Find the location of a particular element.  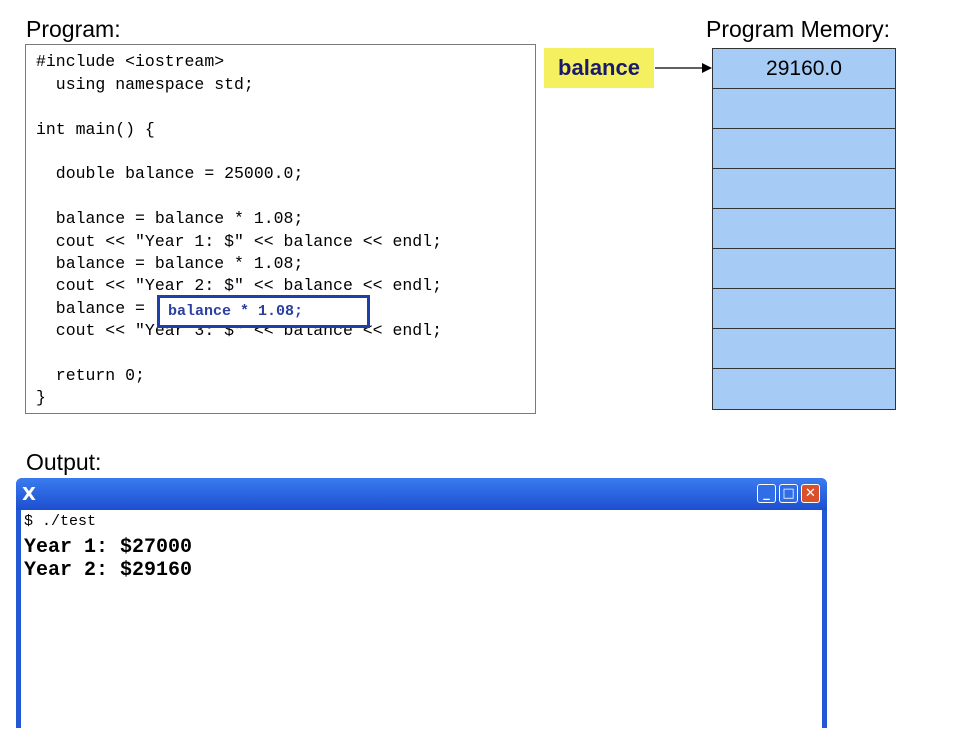

minimize-button: _ is located at coordinates (766, 493).